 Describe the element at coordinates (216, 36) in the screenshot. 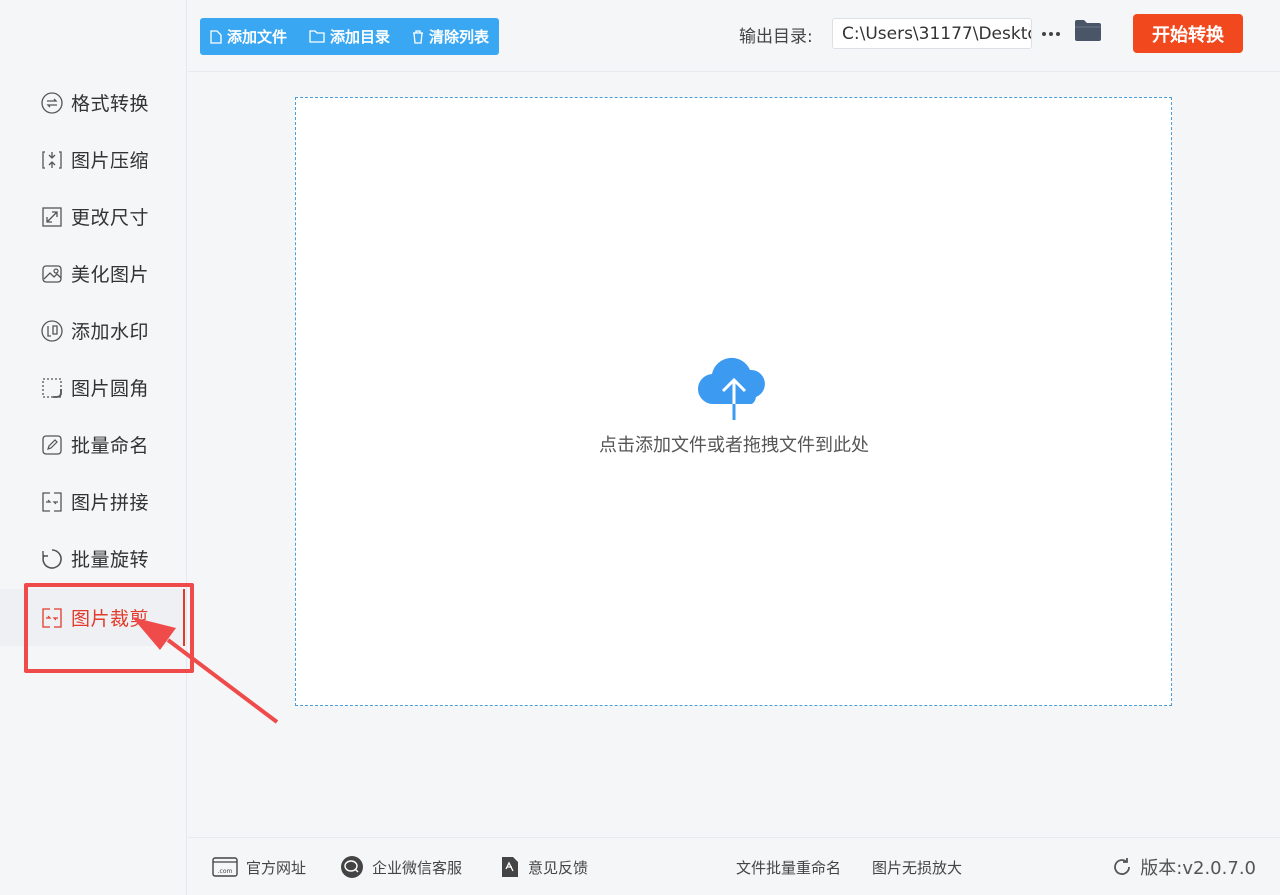

I see `file-icon` at that location.